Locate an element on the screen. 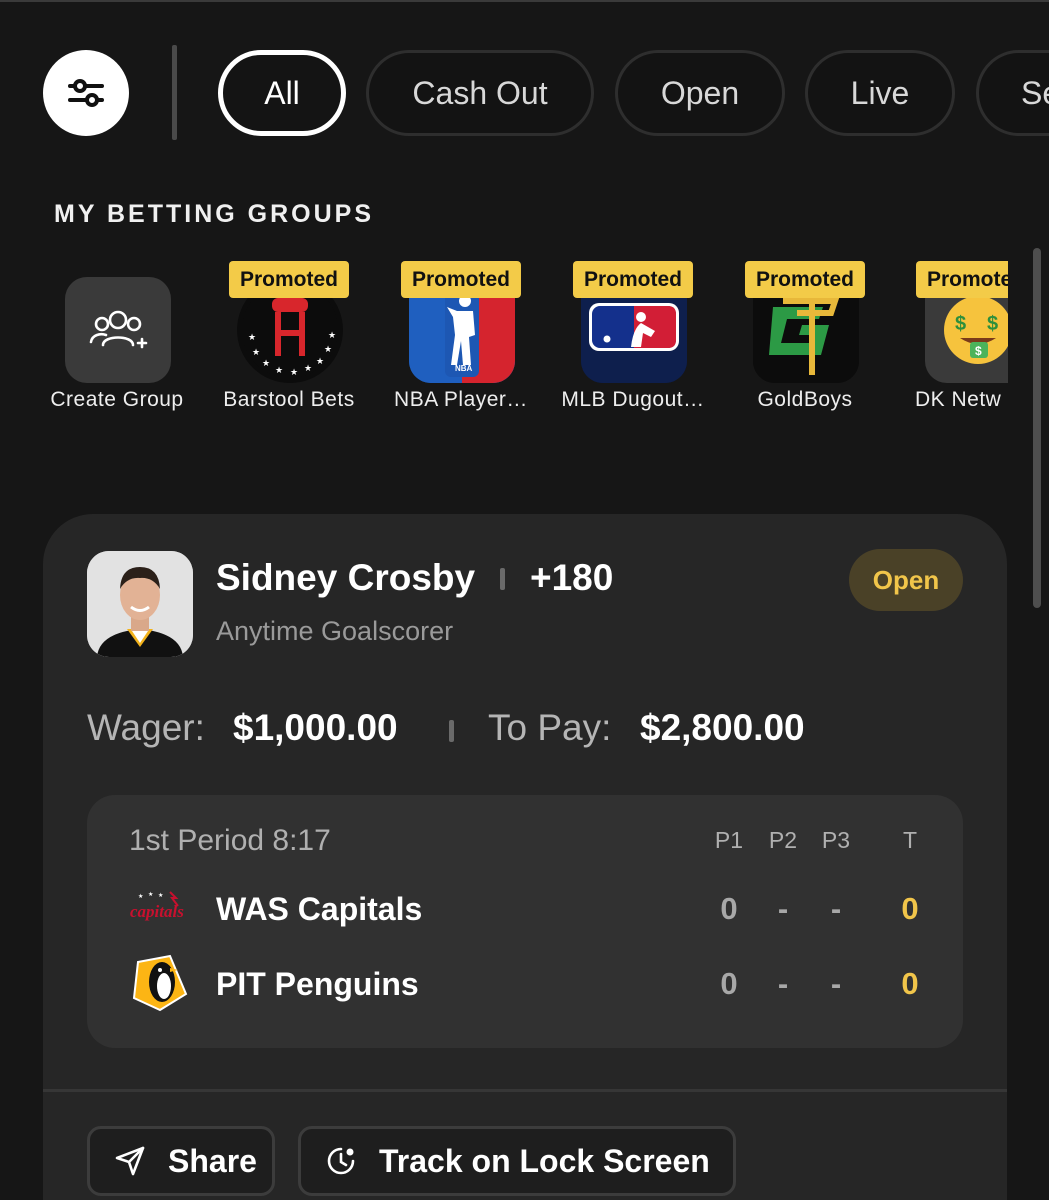 The image size is (1049, 1200). sliders-icon is located at coordinates (86, 93).